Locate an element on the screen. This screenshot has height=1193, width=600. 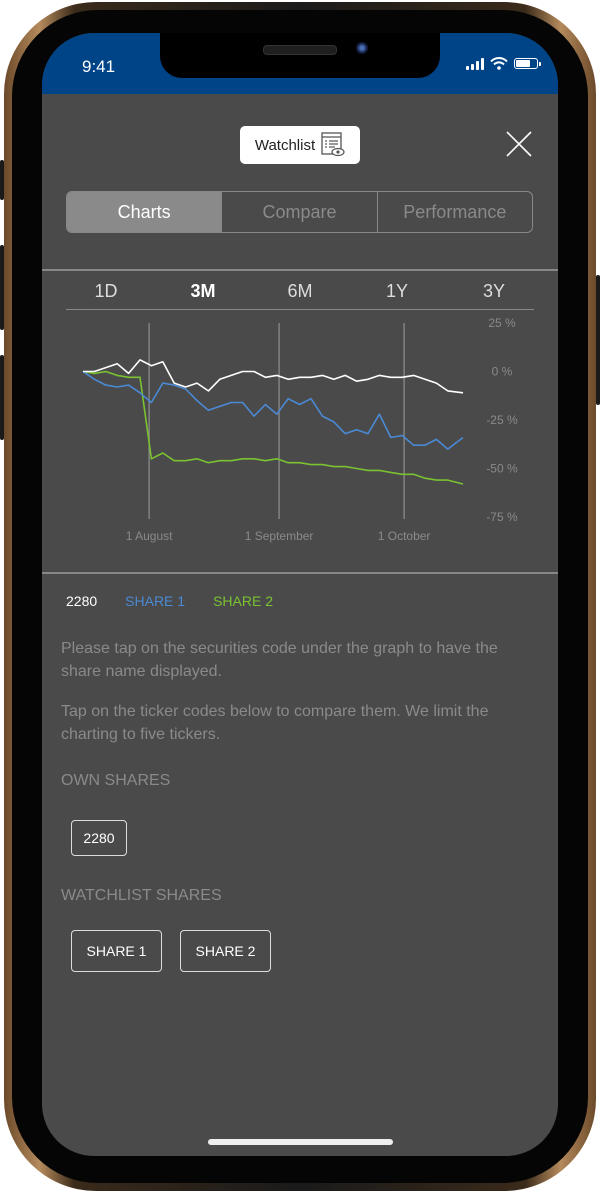
volume-down-button is located at coordinates (2, 397).